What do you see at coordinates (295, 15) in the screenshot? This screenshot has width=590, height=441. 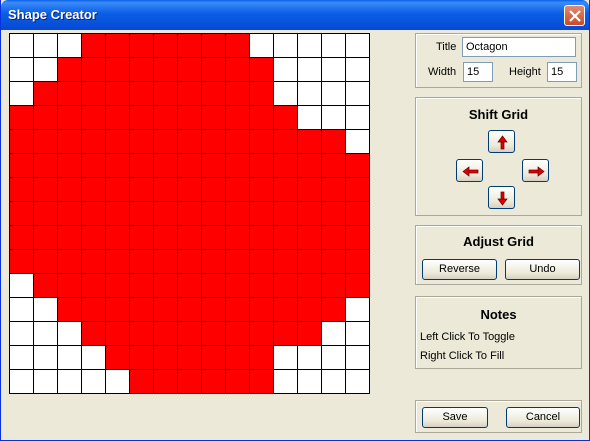 I see `title-bar: Shape Creator` at bounding box center [295, 15].